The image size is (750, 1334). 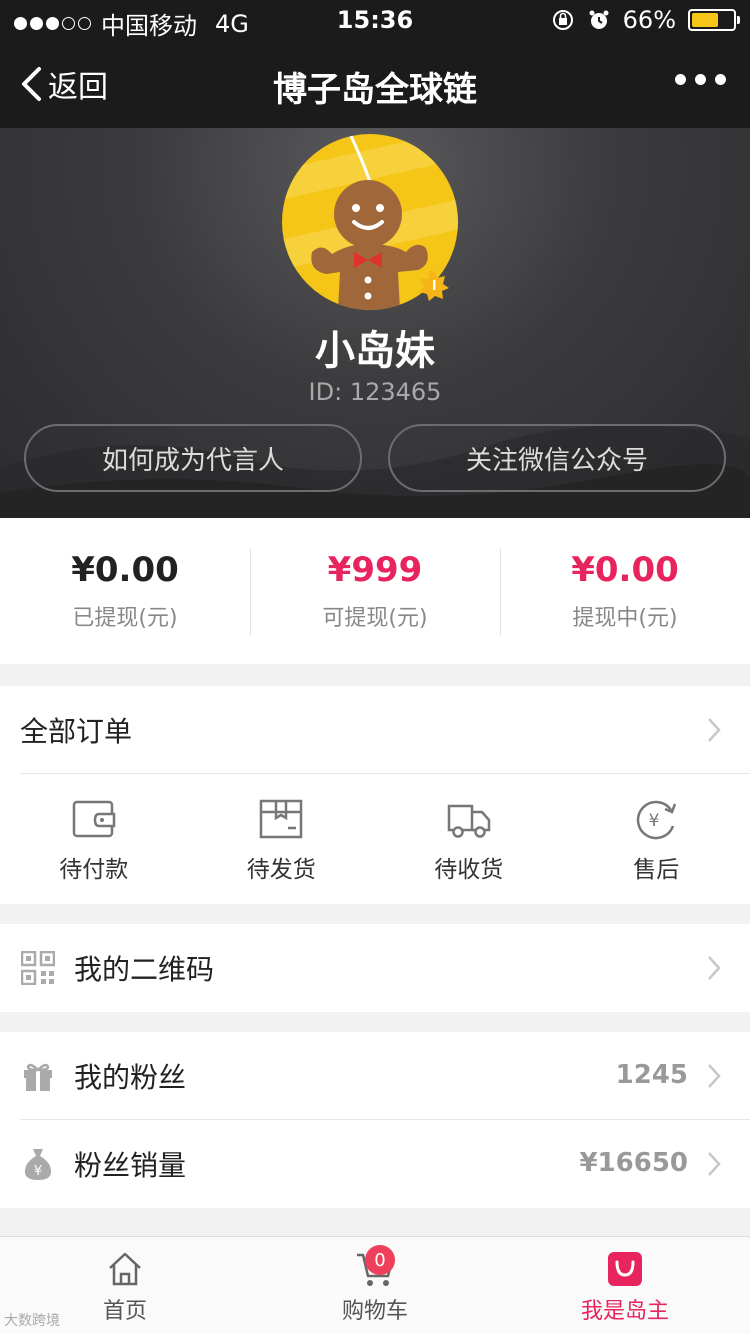 What do you see at coordinates (375, 351) in the screenshot?
I see `user-name: 小岛妹` at bounding box center [375, 351].